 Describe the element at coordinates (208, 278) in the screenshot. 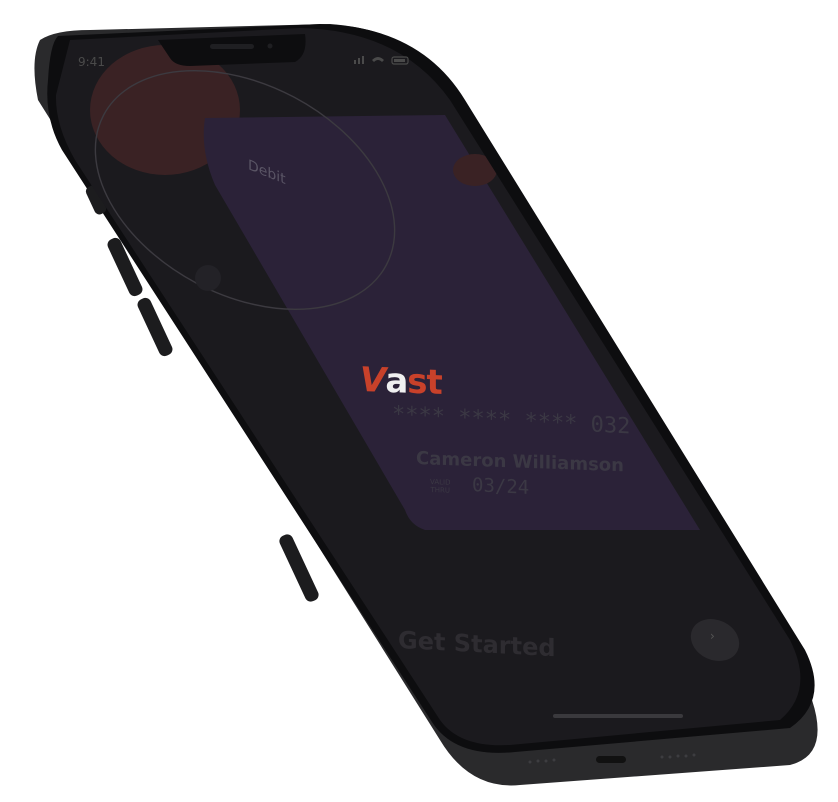

I see `decor-dot` at that location.